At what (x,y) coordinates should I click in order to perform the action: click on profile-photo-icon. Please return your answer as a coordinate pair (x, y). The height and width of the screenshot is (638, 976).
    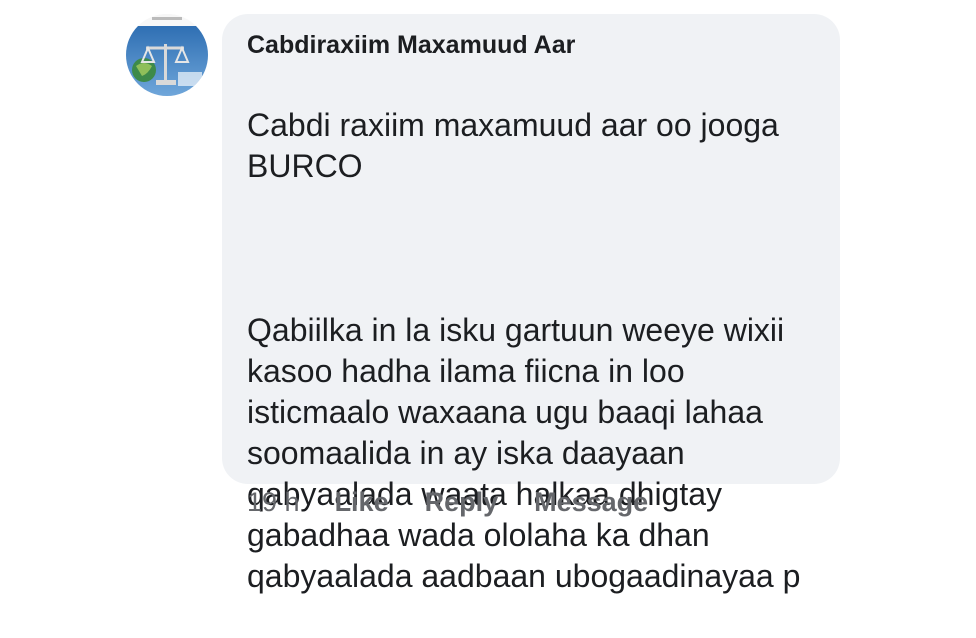
    Looking at the image, I should click on (167, 55).